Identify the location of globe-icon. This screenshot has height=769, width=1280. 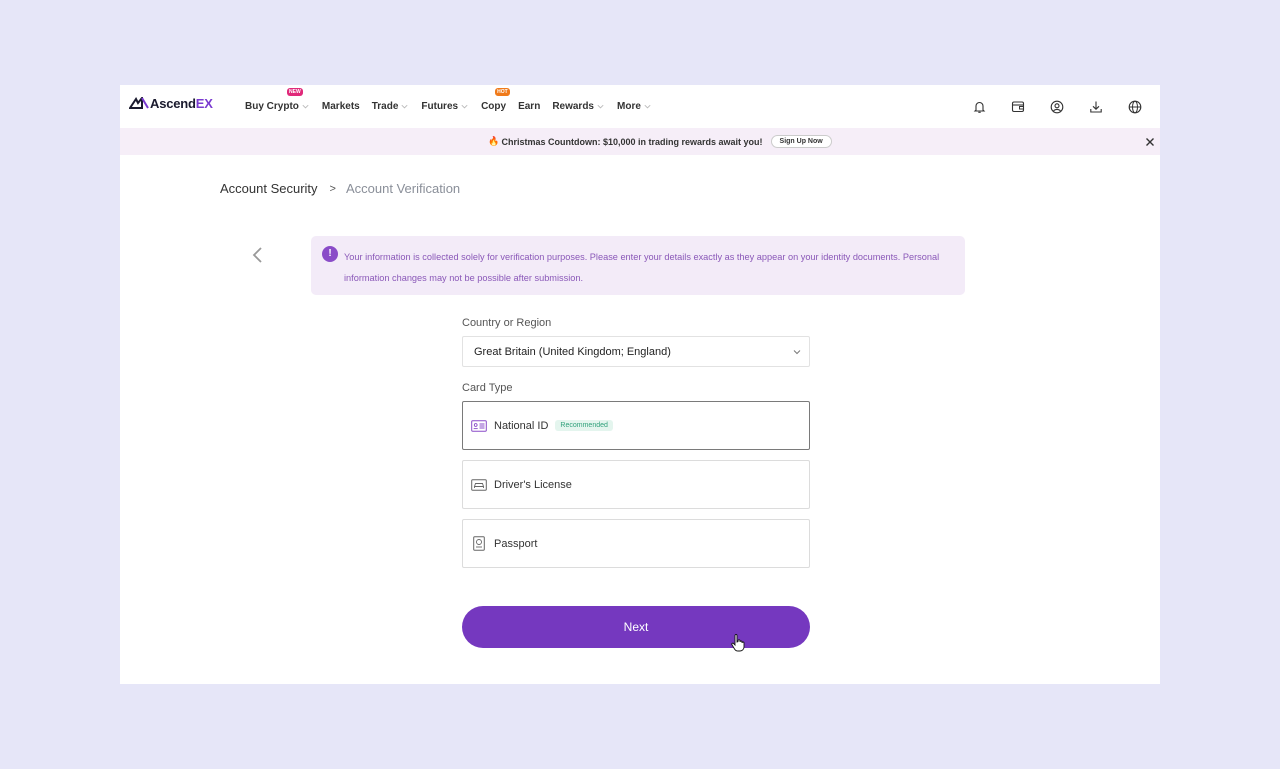
(1135, 107).